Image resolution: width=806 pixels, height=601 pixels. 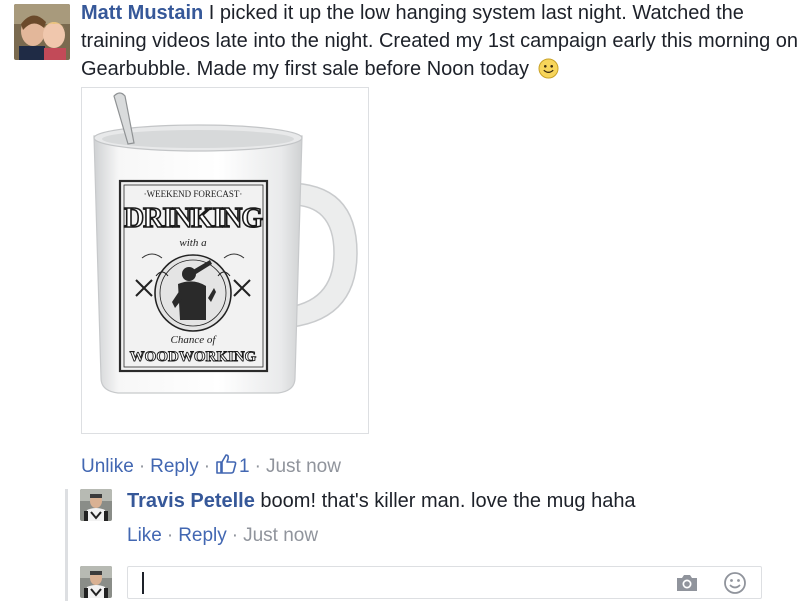 I want to click on emoji-icon, so click(x=735, y=583).